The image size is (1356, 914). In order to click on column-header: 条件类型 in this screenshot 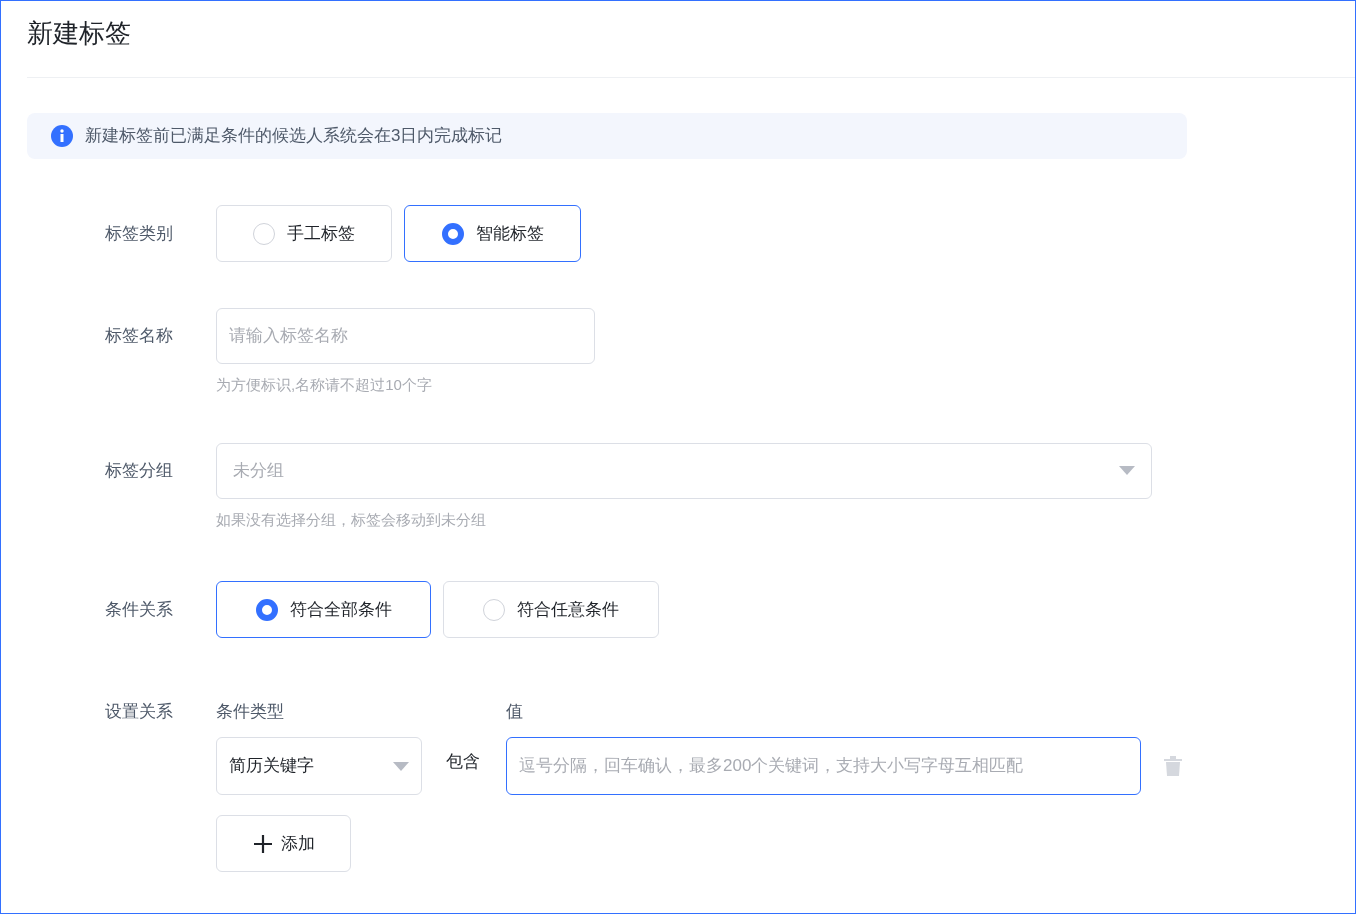, I will do `click(250, 712)`.